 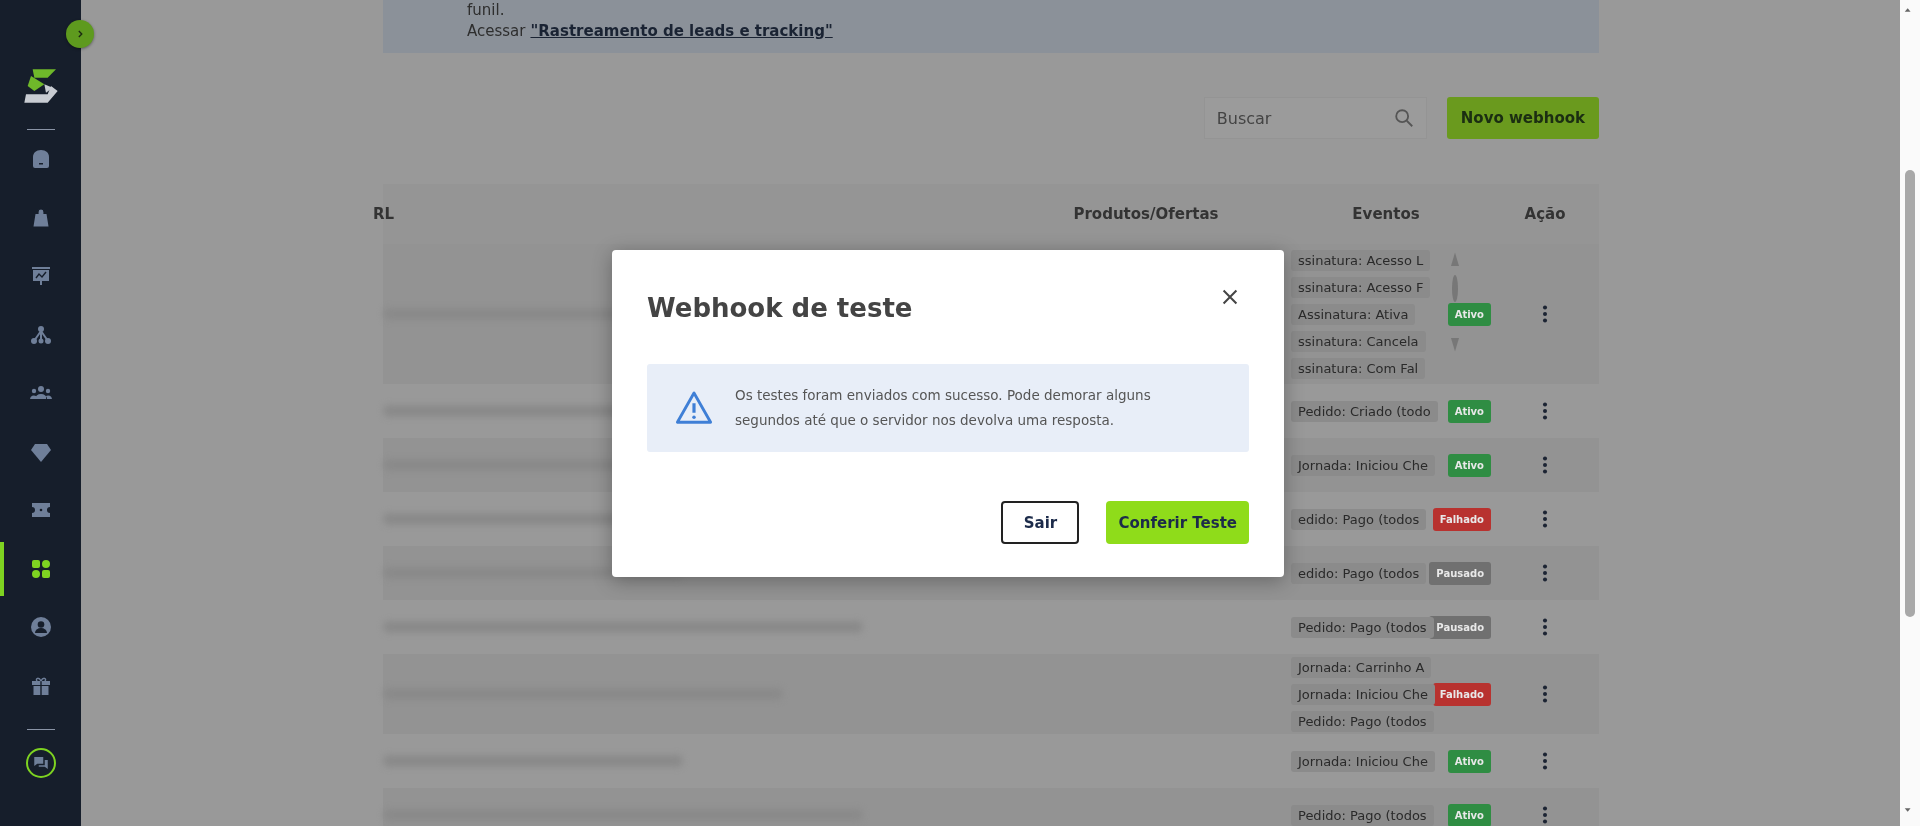 What do you see at coordinates (1403, 118) in the screenshot?
I see `search-icon` at bounding box center [1403, 118].